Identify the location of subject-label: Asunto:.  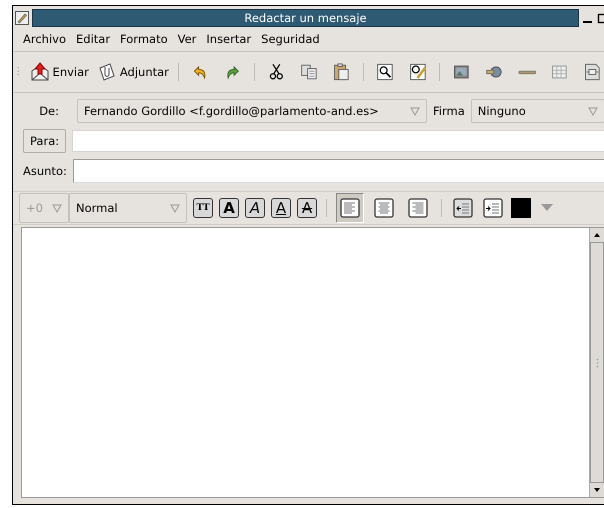
(44, 171).